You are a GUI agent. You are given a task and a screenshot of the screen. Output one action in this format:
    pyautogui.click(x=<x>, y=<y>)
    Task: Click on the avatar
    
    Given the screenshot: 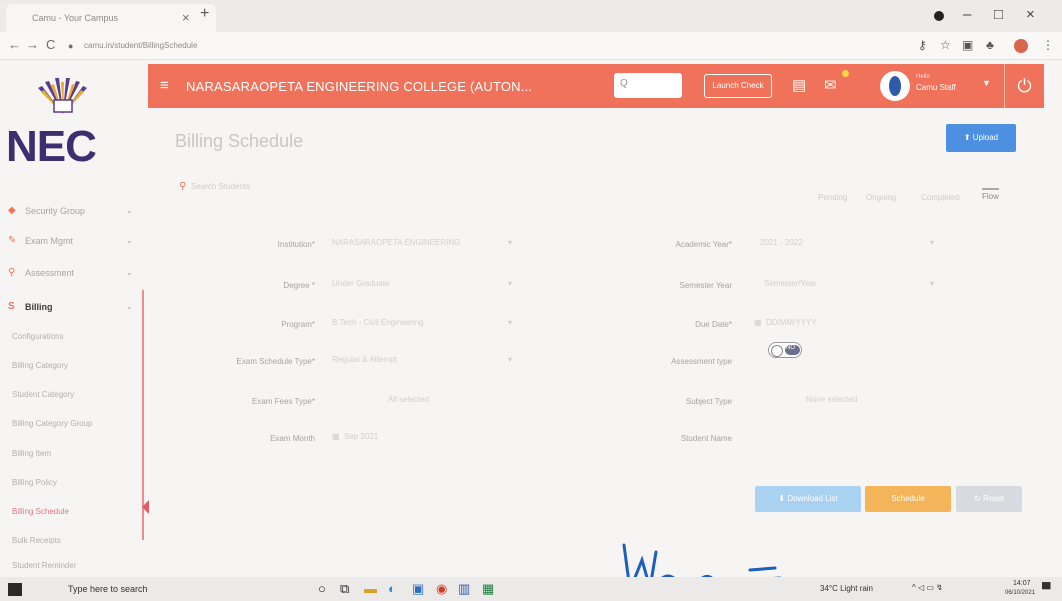 What is the action you would take?
    pyautogui.click(x=895, y=86)
    